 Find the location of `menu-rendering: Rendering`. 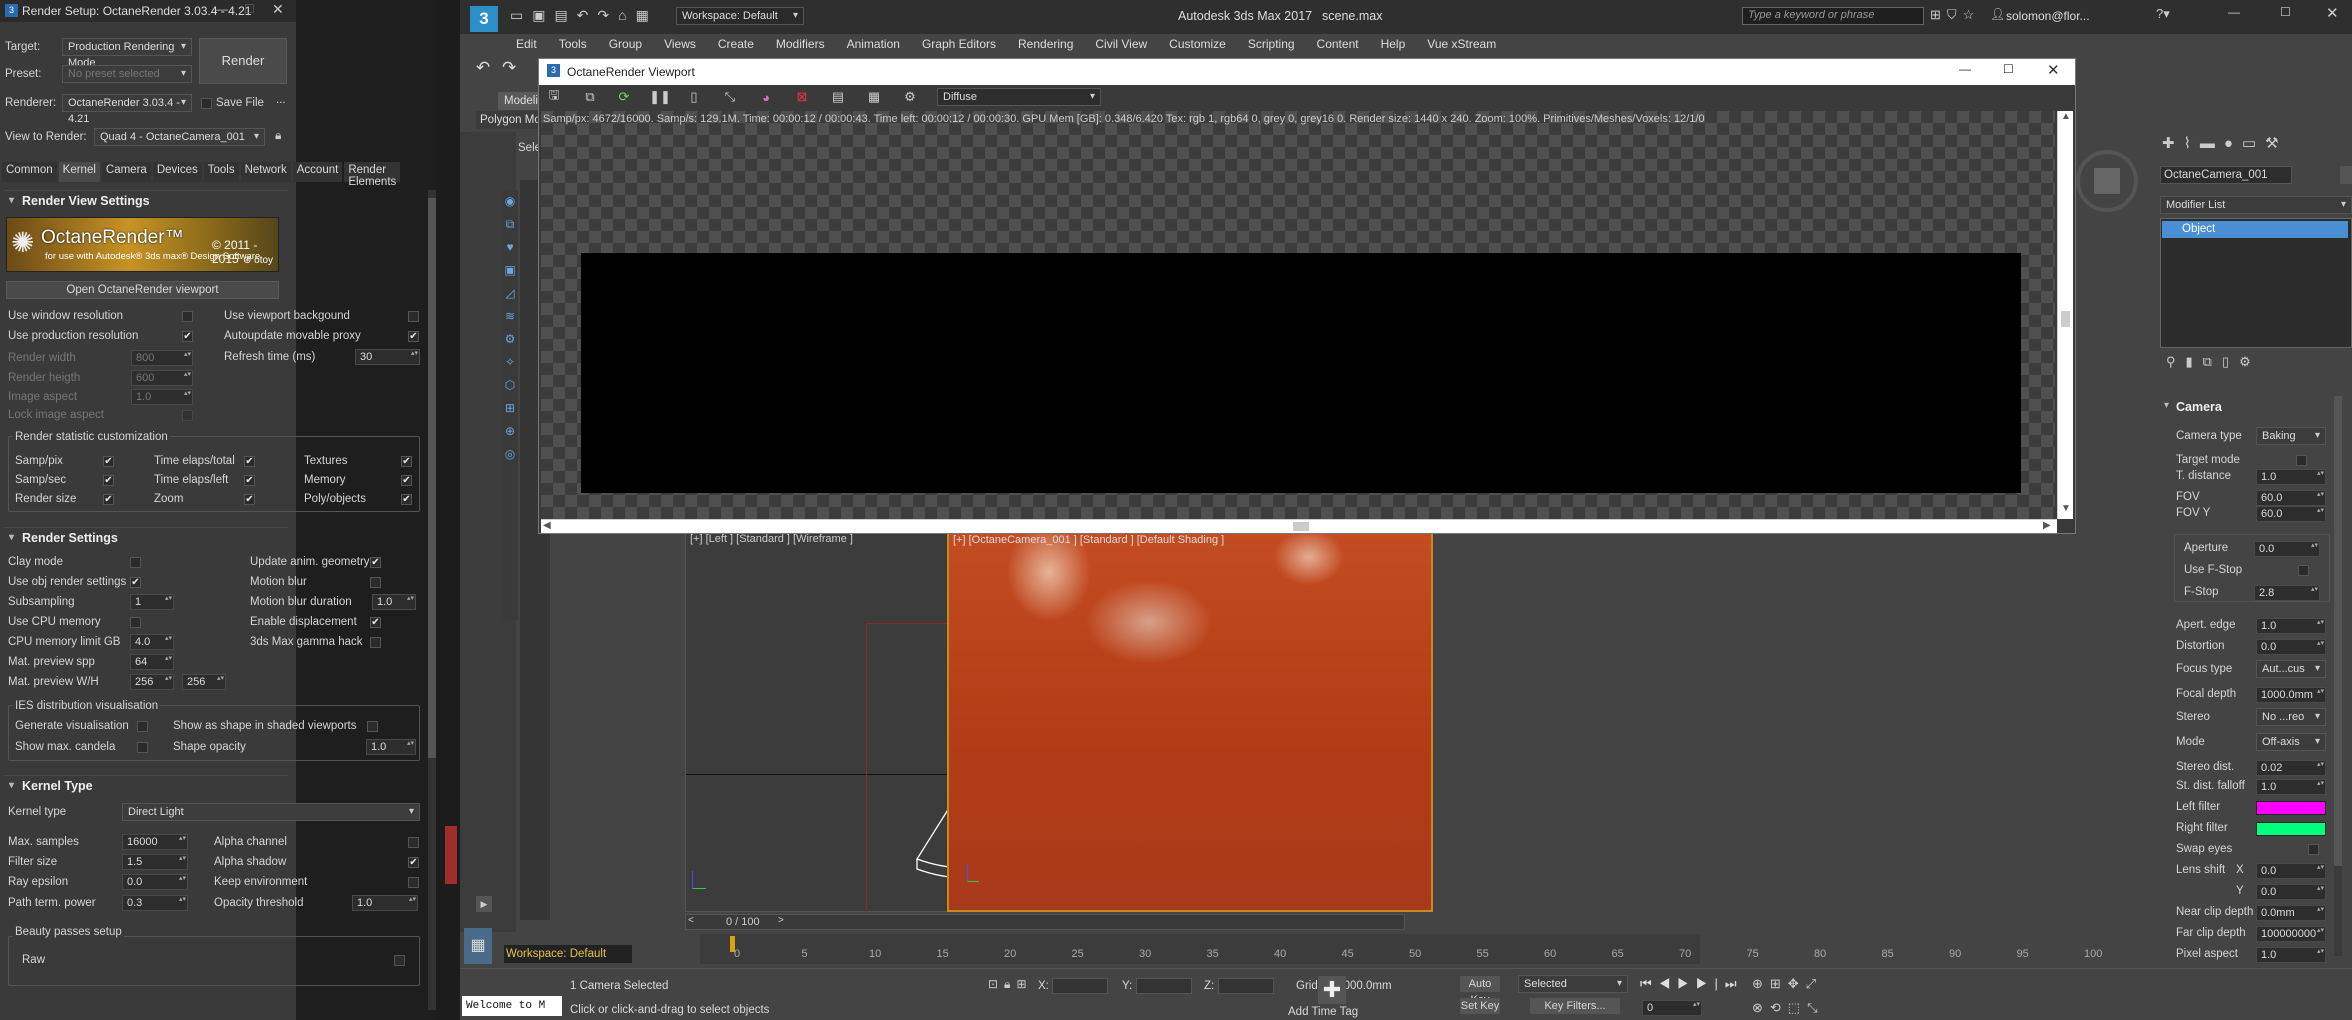

menu-rendering: Rendering is located at coordinates (1045, 44).